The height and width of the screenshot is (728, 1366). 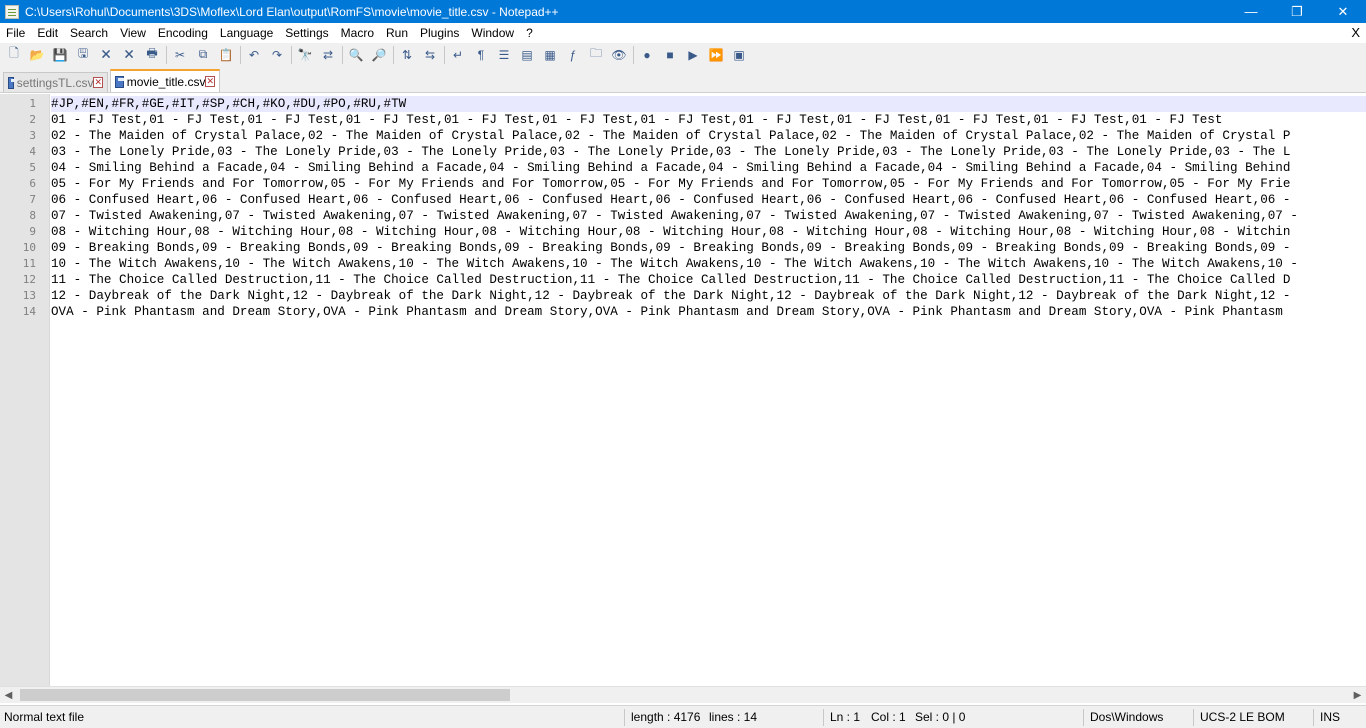 I want to click on show-all-chars-icon: ¶, so click(x=481, y=55).